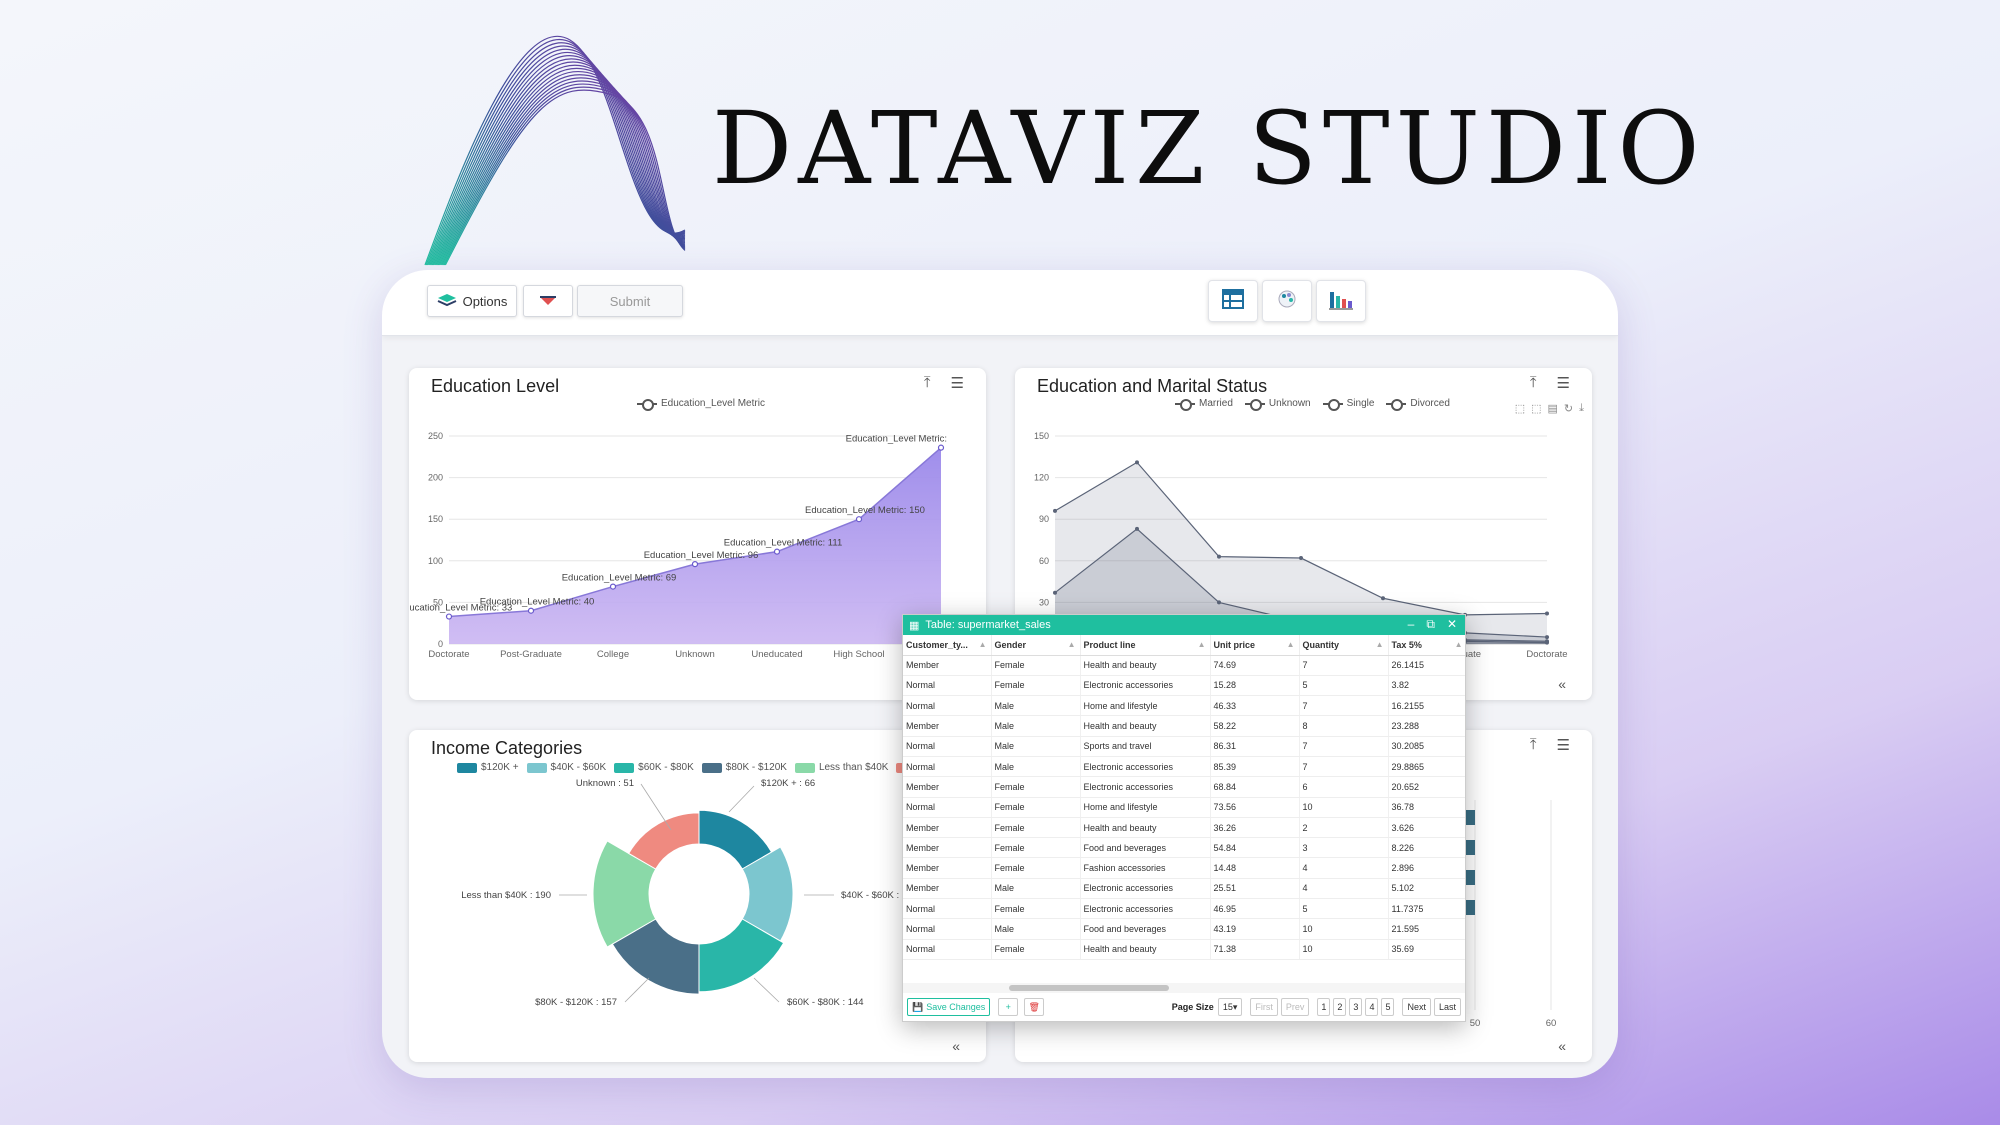  Describe the element at coordinates (1340, 1007) in the screenshot. I see `page-number-button: 2` at that location.